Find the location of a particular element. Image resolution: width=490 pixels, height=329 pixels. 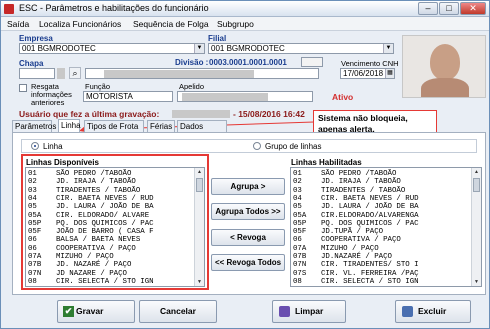

list-item: 05A CIR.ELDORADO/ALVARENGA is located at coordinates (356, 216).